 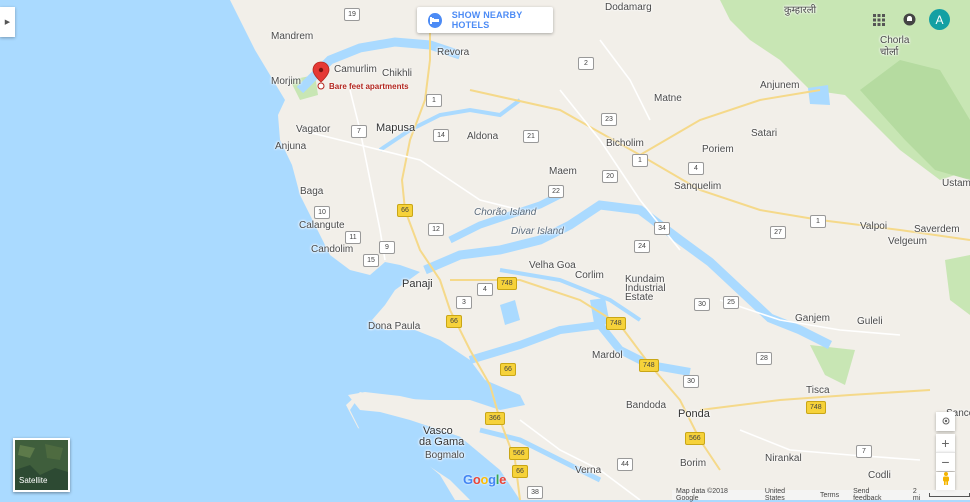 I want to click on place-label-chikhli: Chikhli, so click(x=397, y=73).